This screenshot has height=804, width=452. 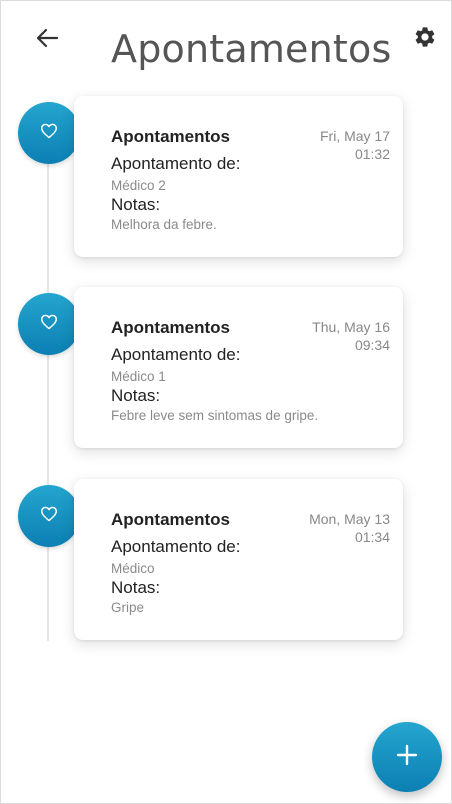 I want to click on card-time: 01:34, so click(x=372, y=537).